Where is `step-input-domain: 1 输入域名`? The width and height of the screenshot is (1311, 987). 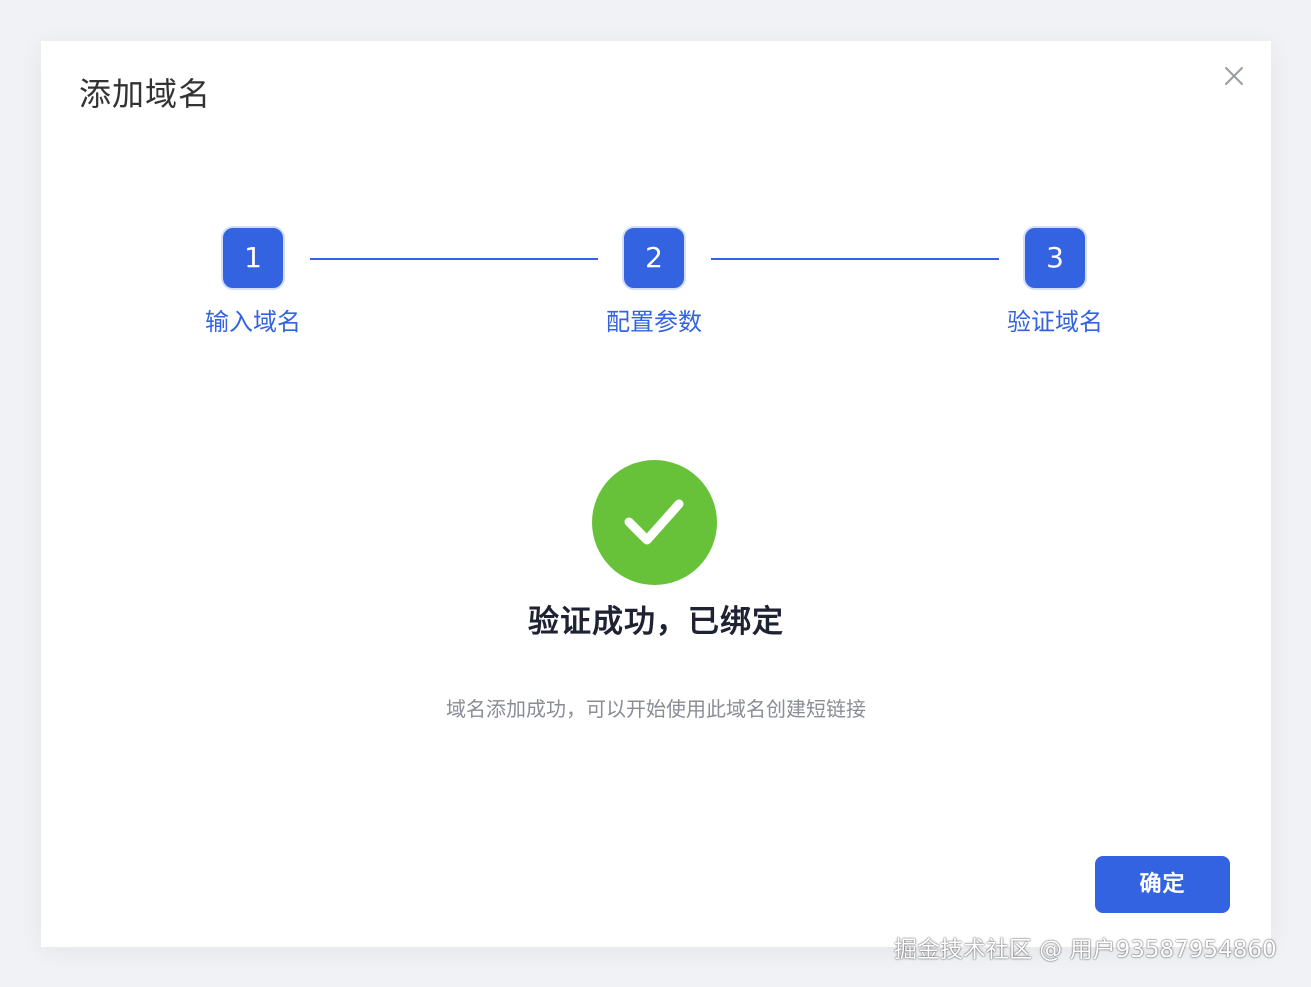
step-input-domain: 1 输入域名 is located at coordinates (253, 281).